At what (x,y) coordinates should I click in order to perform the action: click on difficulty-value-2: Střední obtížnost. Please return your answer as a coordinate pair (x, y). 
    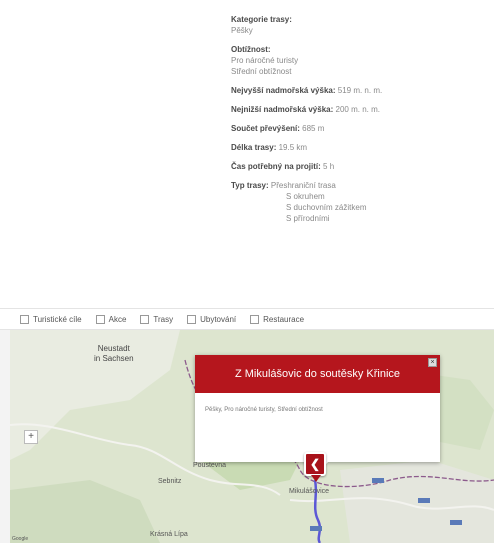
    Looking at the image, I should click on (261, 71).